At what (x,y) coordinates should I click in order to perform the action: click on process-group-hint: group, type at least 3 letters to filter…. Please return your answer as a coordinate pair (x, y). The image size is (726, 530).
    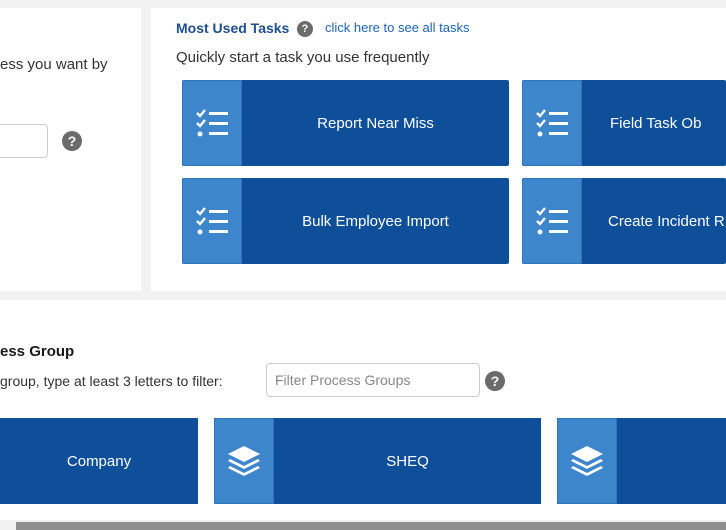
    Looking at the image, I should click on (111, 381).